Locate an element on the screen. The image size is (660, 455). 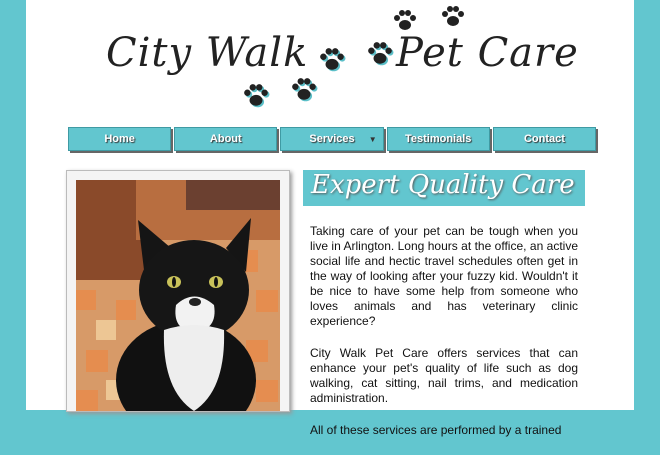
nav-home-label: Home is located at coordinates (119, 139).